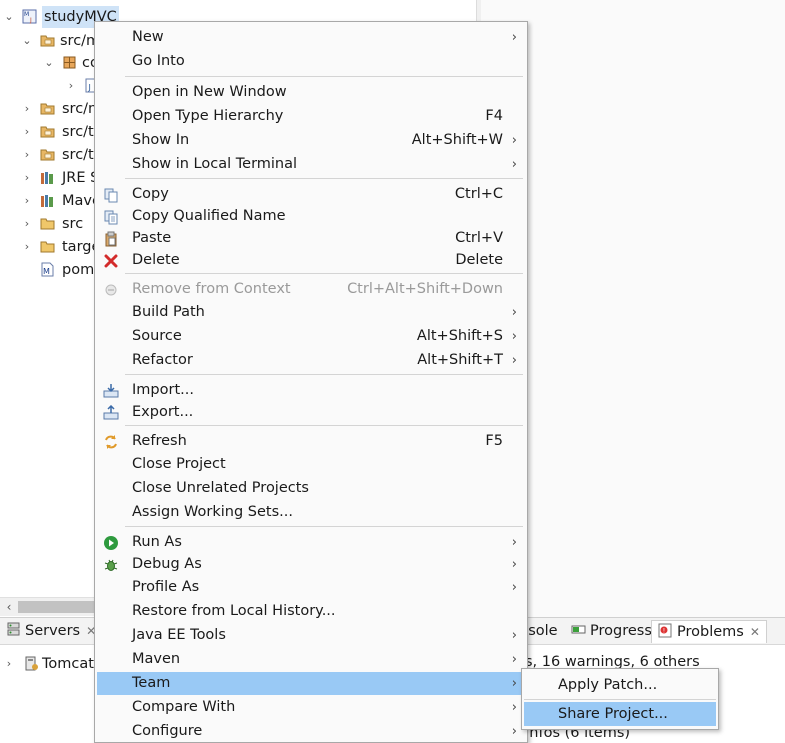  I want to click on menu-item-show-in-local-terminal: Show in Local Terminal ›, so click(311, 164).